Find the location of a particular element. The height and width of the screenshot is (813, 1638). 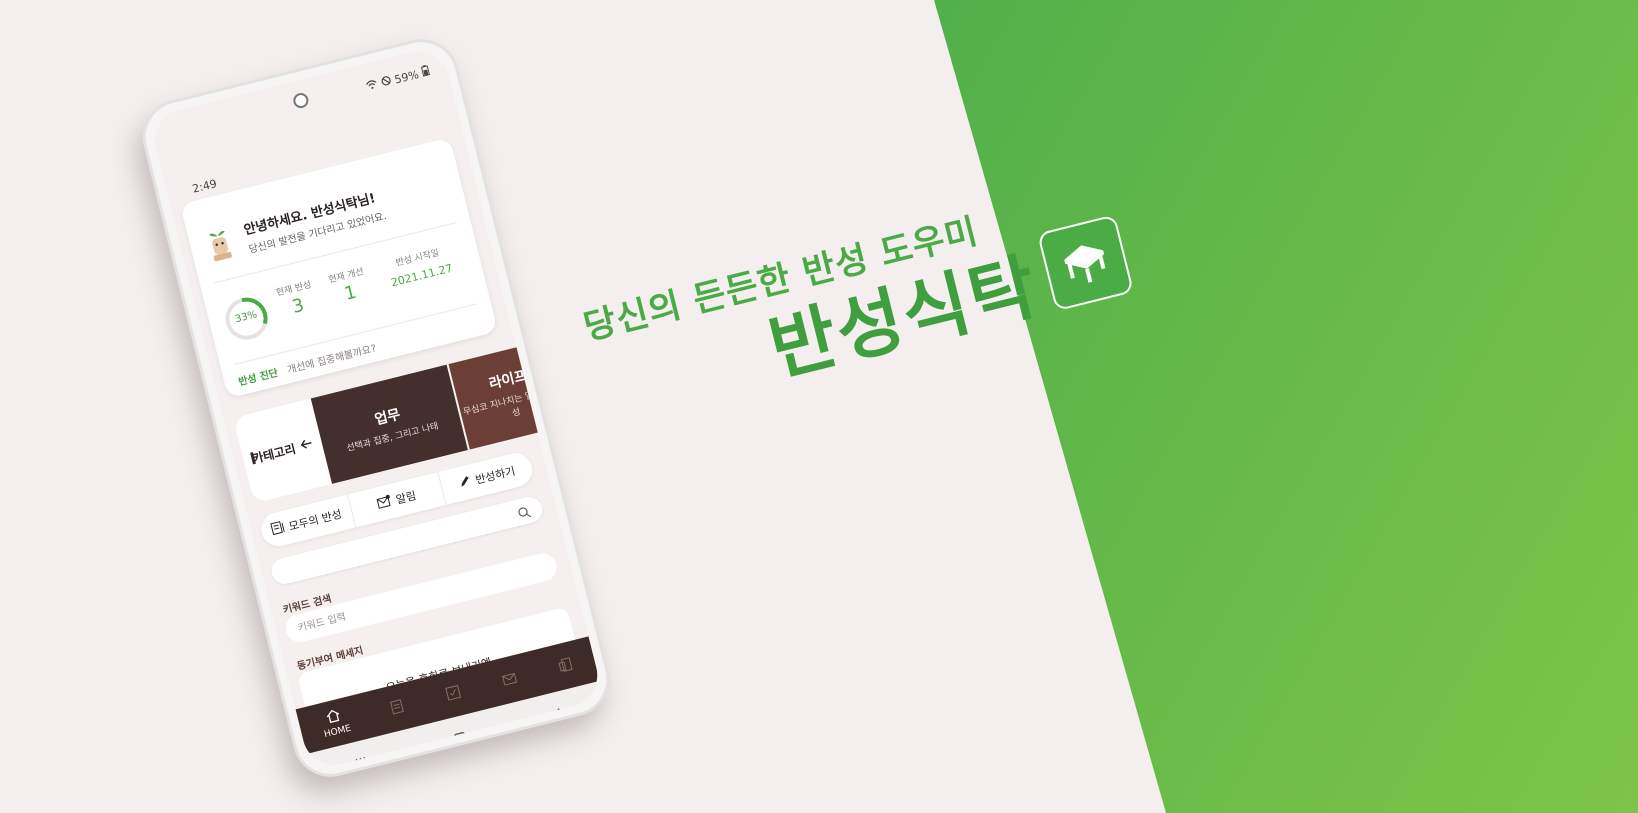

diagnosis-text: 개선에 집중해볼까요? is located at coordinates (332, 360).